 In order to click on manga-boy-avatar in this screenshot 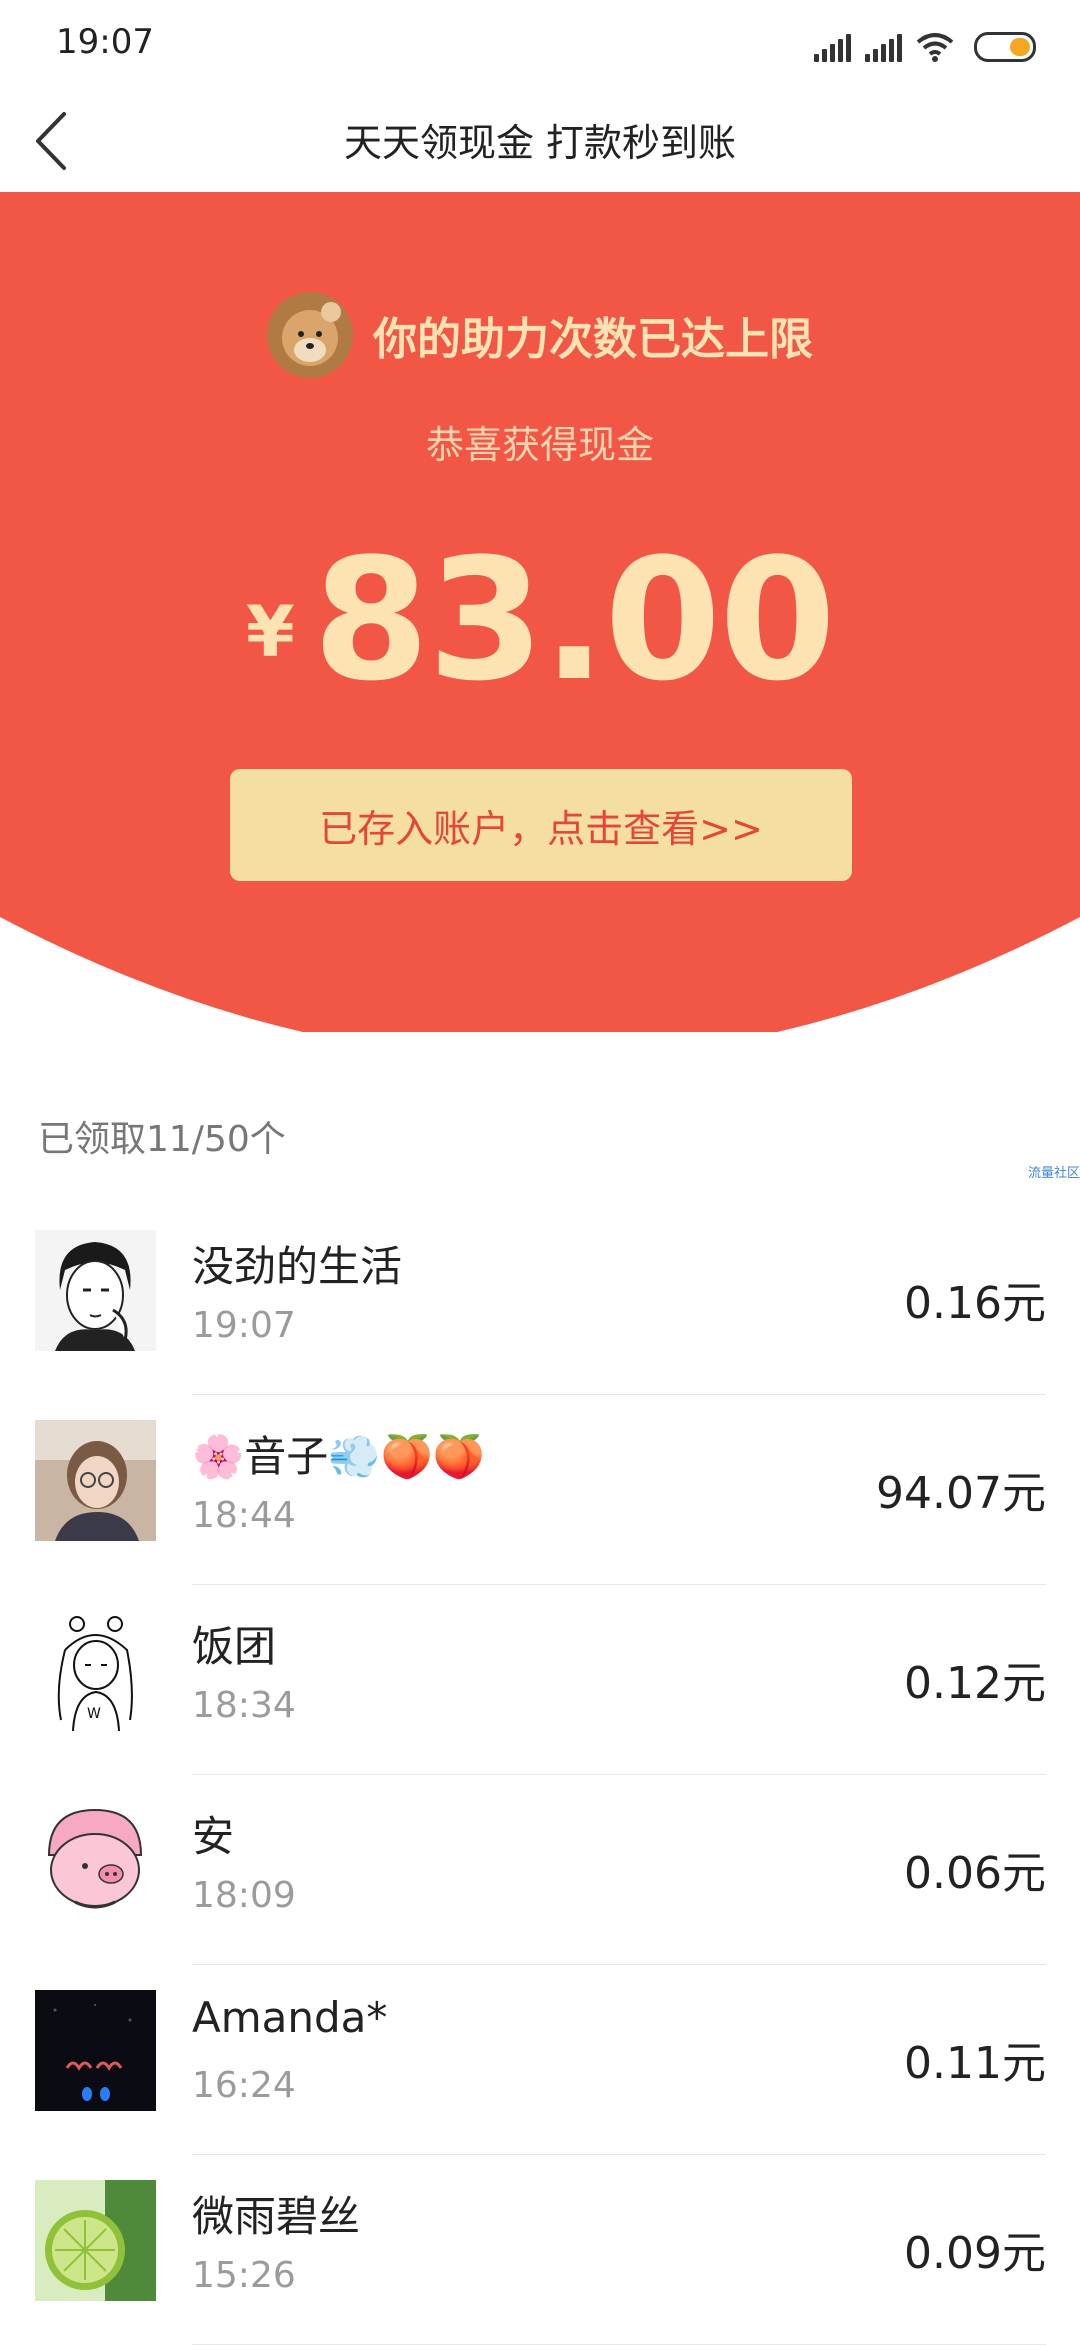, I will do `click(95, 1290)`.